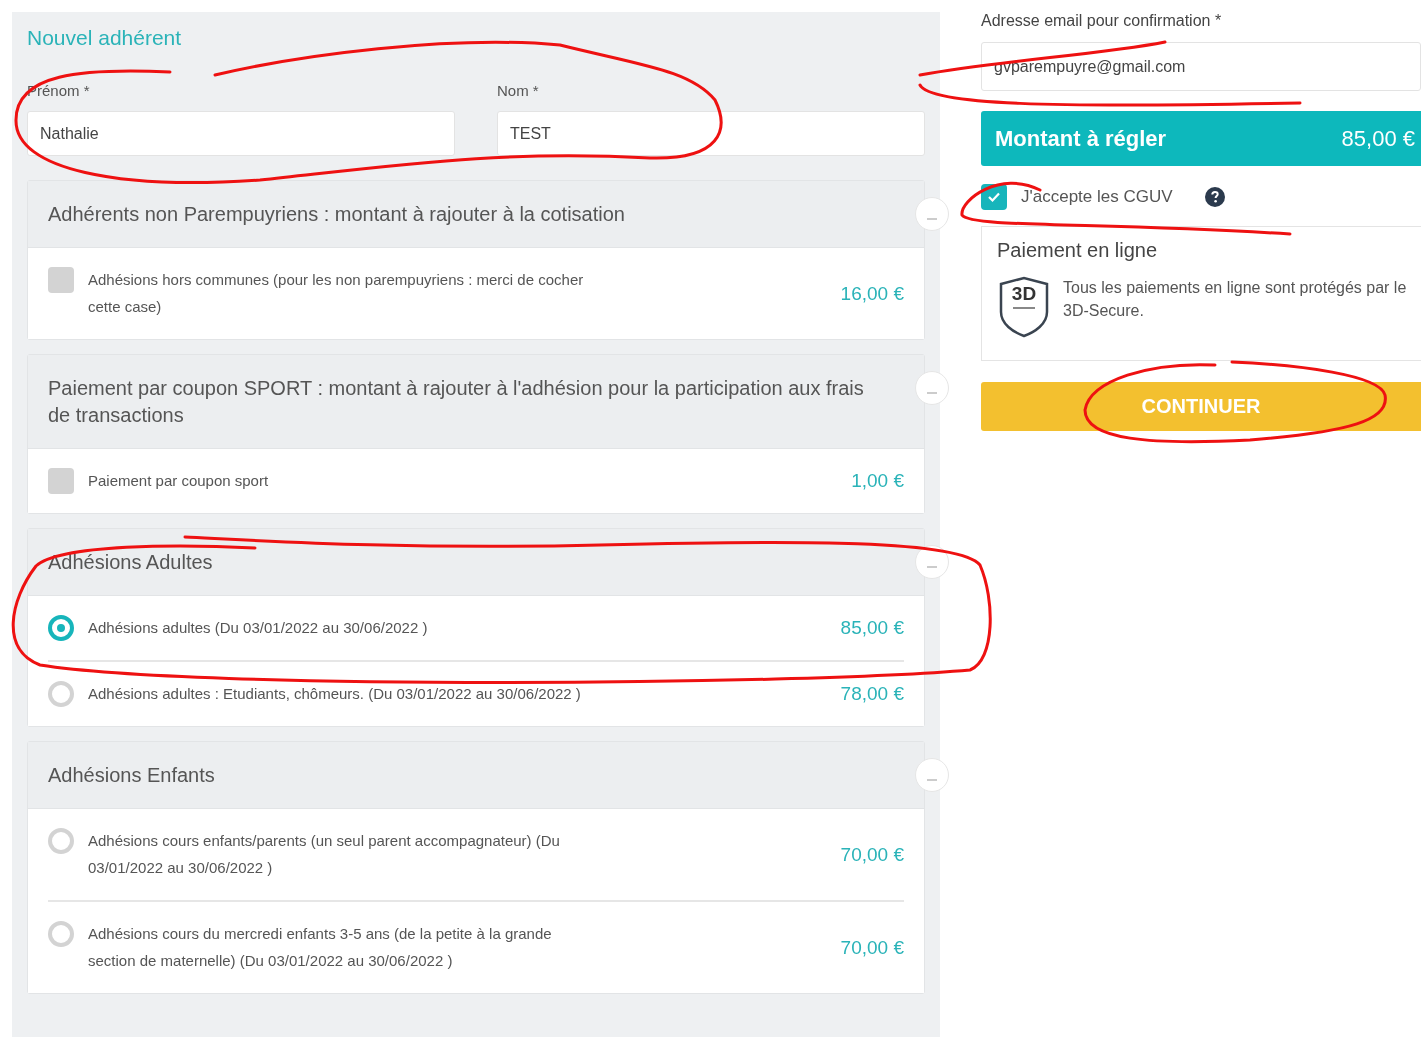  Describe the element at coordinates (258, 628) in the screenshot. I see `option-label: Adhésions adultes (Du 03/01/2022 au 30/06/2022 )` at that location.